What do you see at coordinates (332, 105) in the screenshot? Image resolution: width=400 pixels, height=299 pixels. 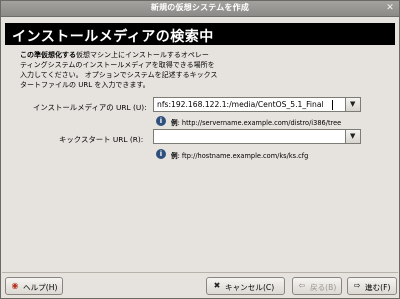 I see `text-cursor` at bounding box center [332, 105].